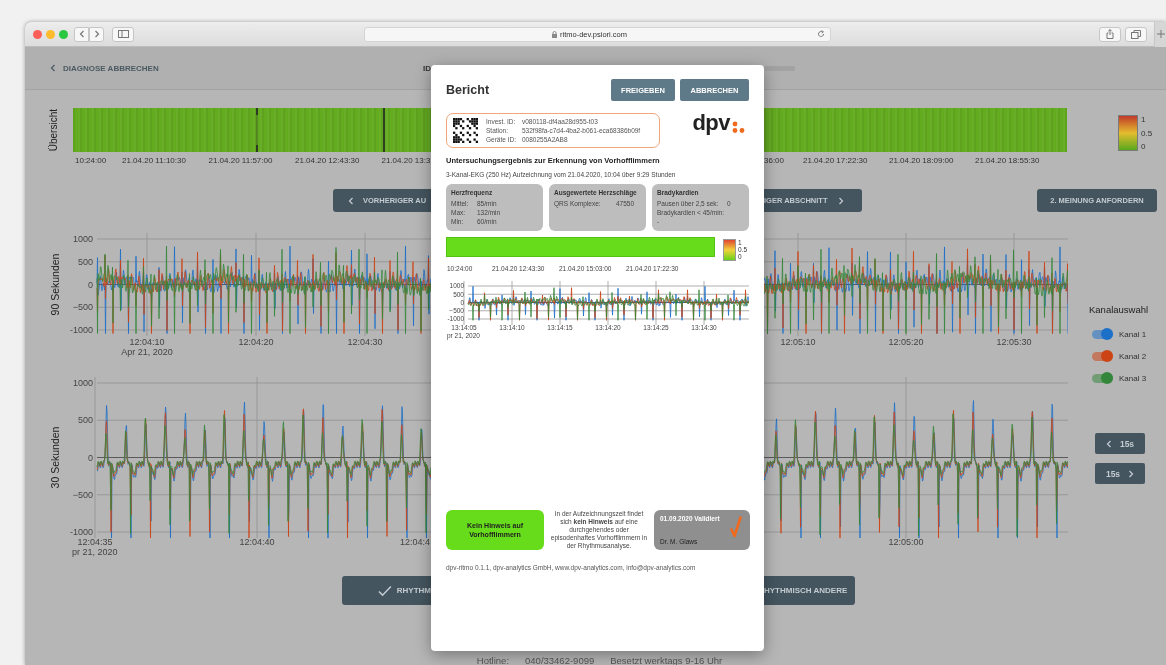  Describe the element at coordinates (775, 160) in the screenshot. I see `time-label: 36:00` at that location.